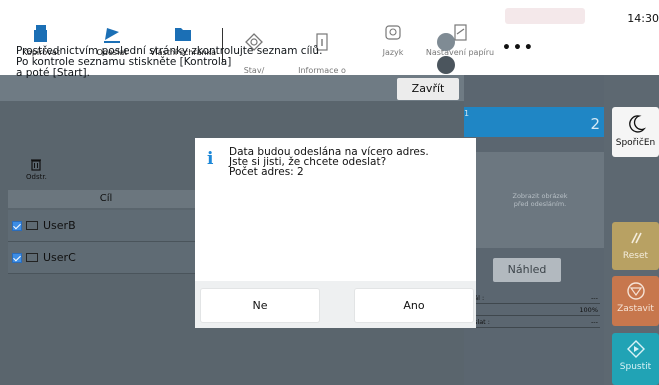 This screenshot has height=385, width=659. I want to click on preview-placeholder: Zobrazit obrázek před odesláním., so click(540, 200).